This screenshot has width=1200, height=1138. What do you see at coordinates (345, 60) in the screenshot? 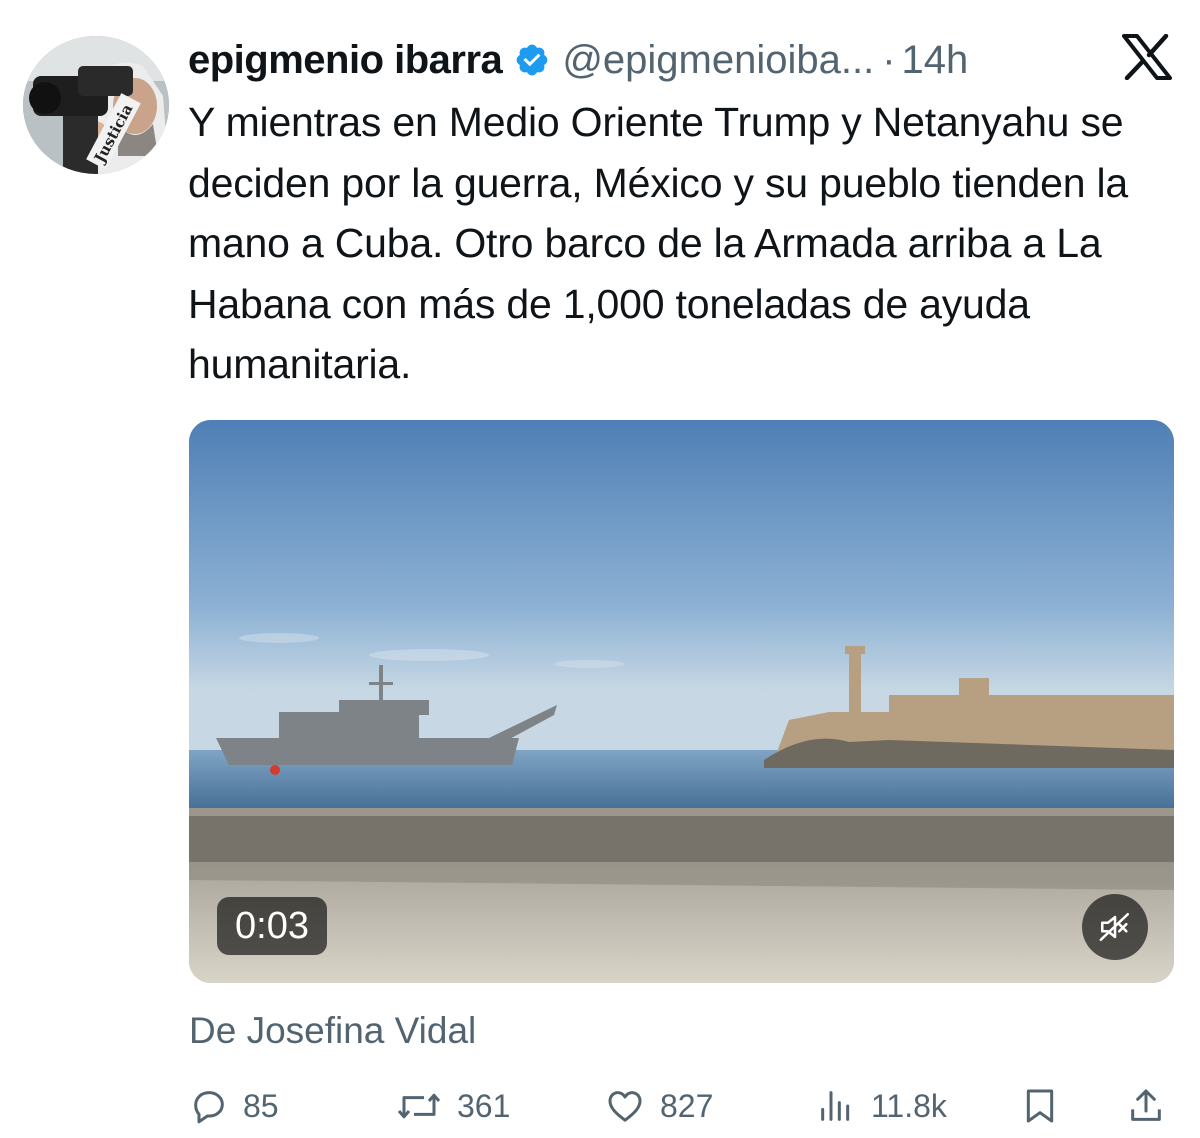
I see `author-display-name: epigmenio ibarra` at bounding box center [345, 60].